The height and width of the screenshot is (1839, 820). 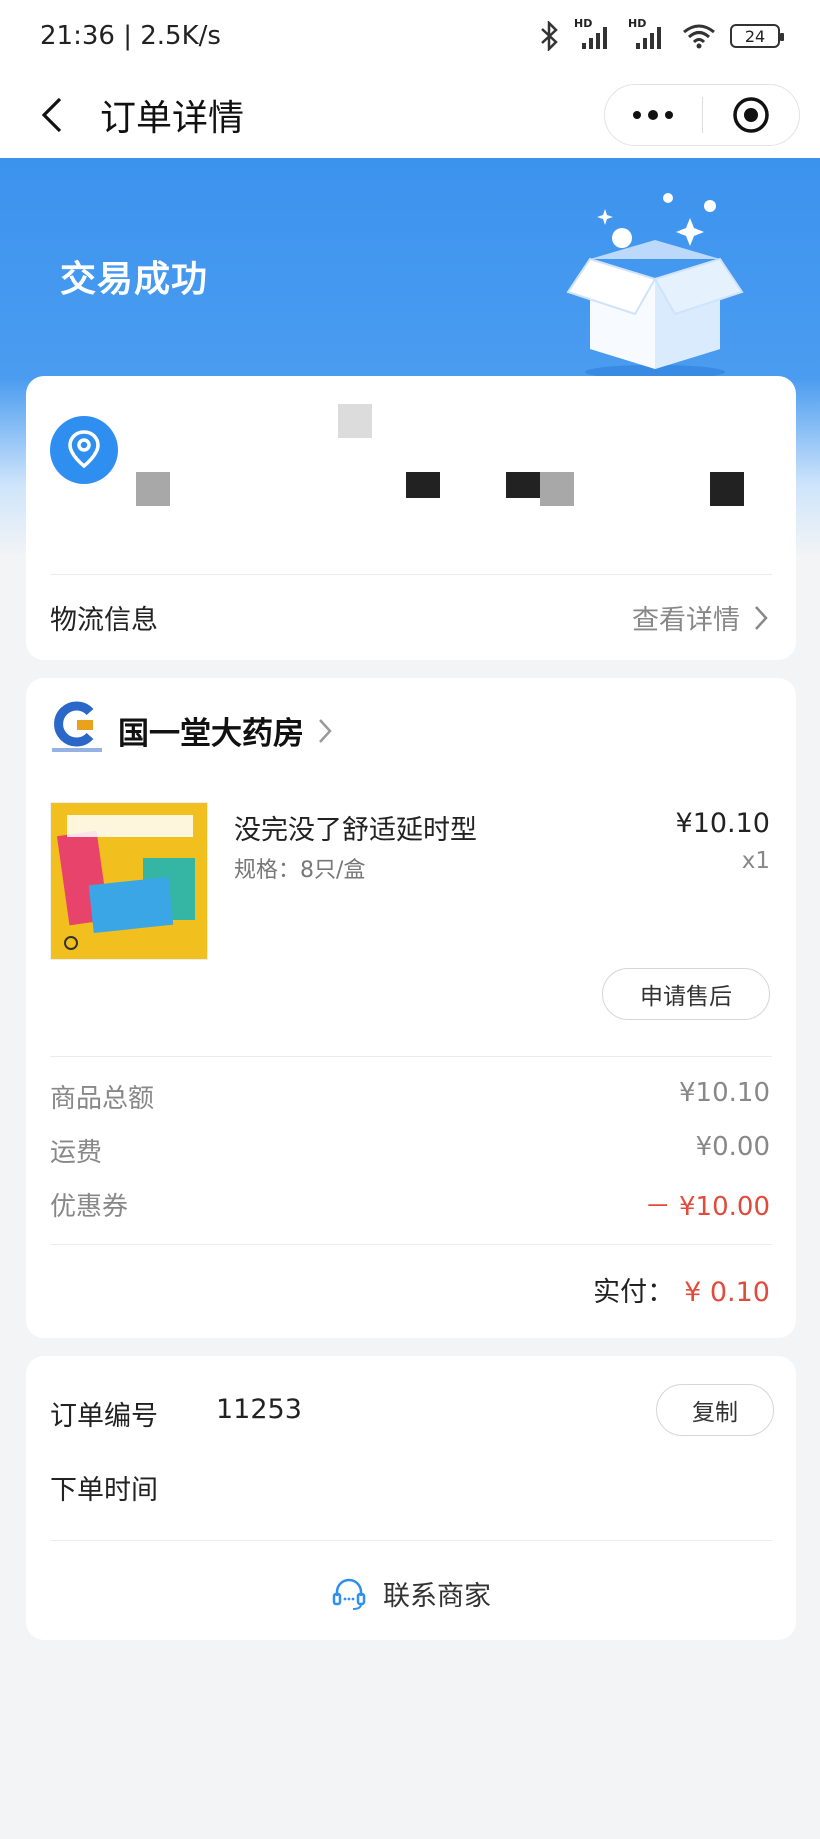 I want to click on close-mini-program-button, so click(x=751, y=115).